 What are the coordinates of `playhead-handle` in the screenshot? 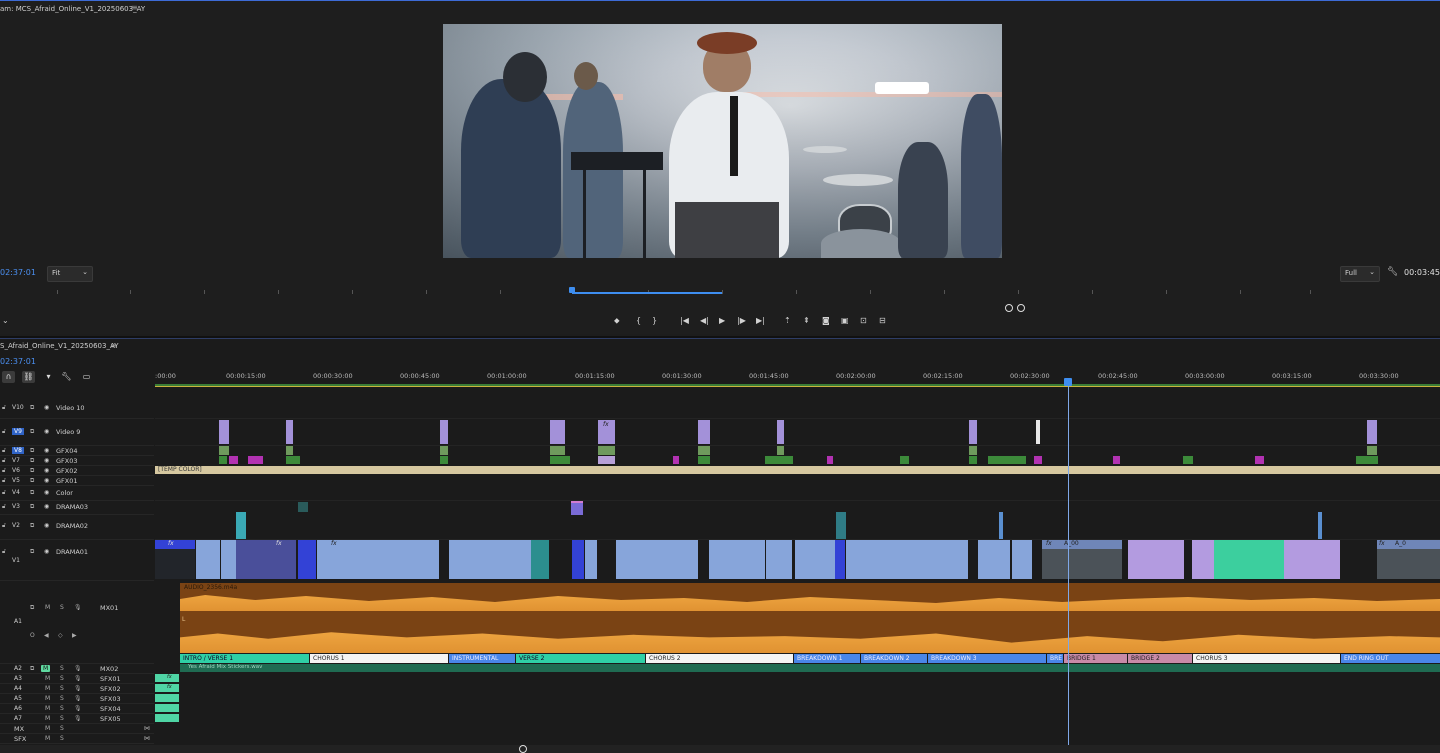 It's located at (1068, 382).